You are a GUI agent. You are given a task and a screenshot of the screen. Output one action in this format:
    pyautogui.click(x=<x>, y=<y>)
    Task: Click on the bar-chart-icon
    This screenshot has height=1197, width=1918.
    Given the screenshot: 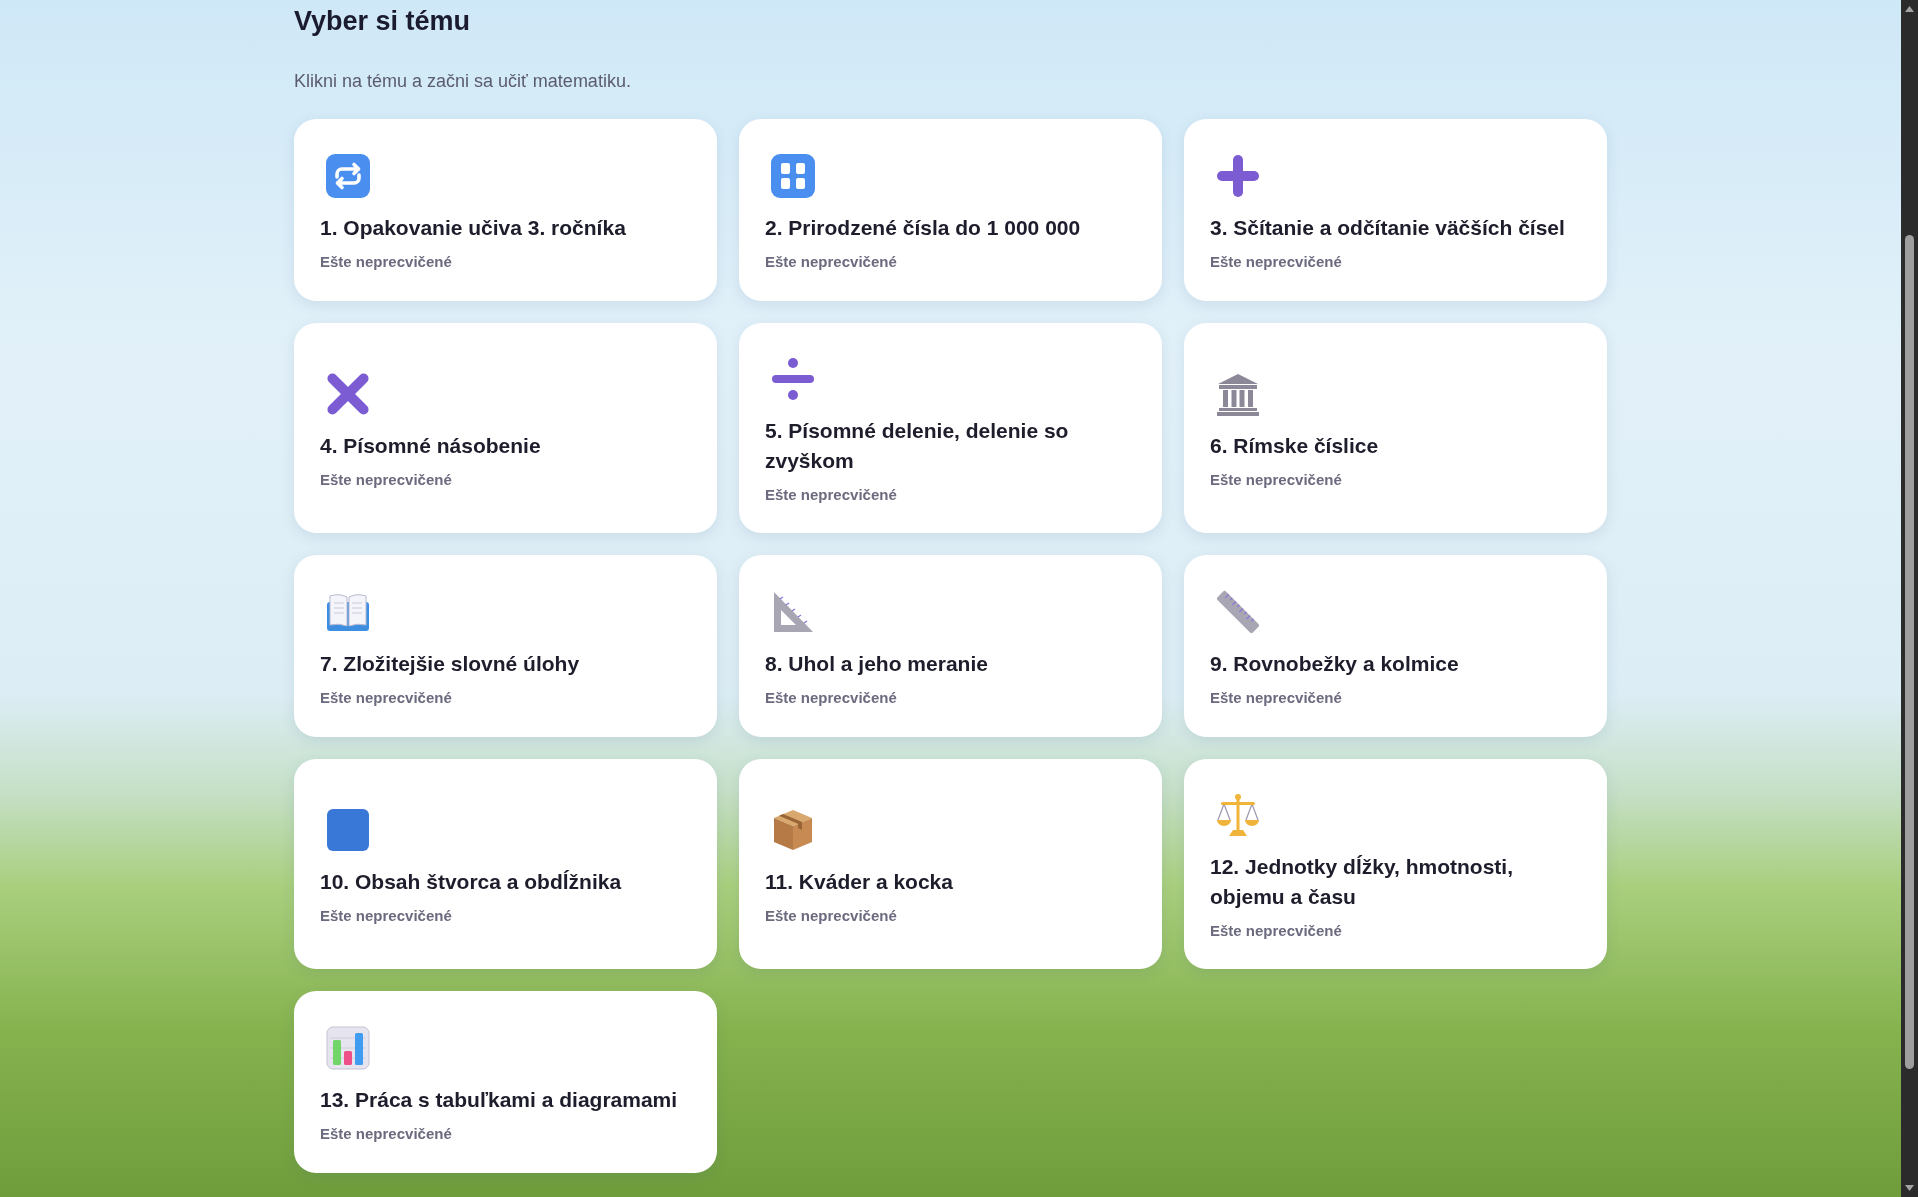 What is the action you would take?
    pyautogui.click(x=348, y=1048)
    